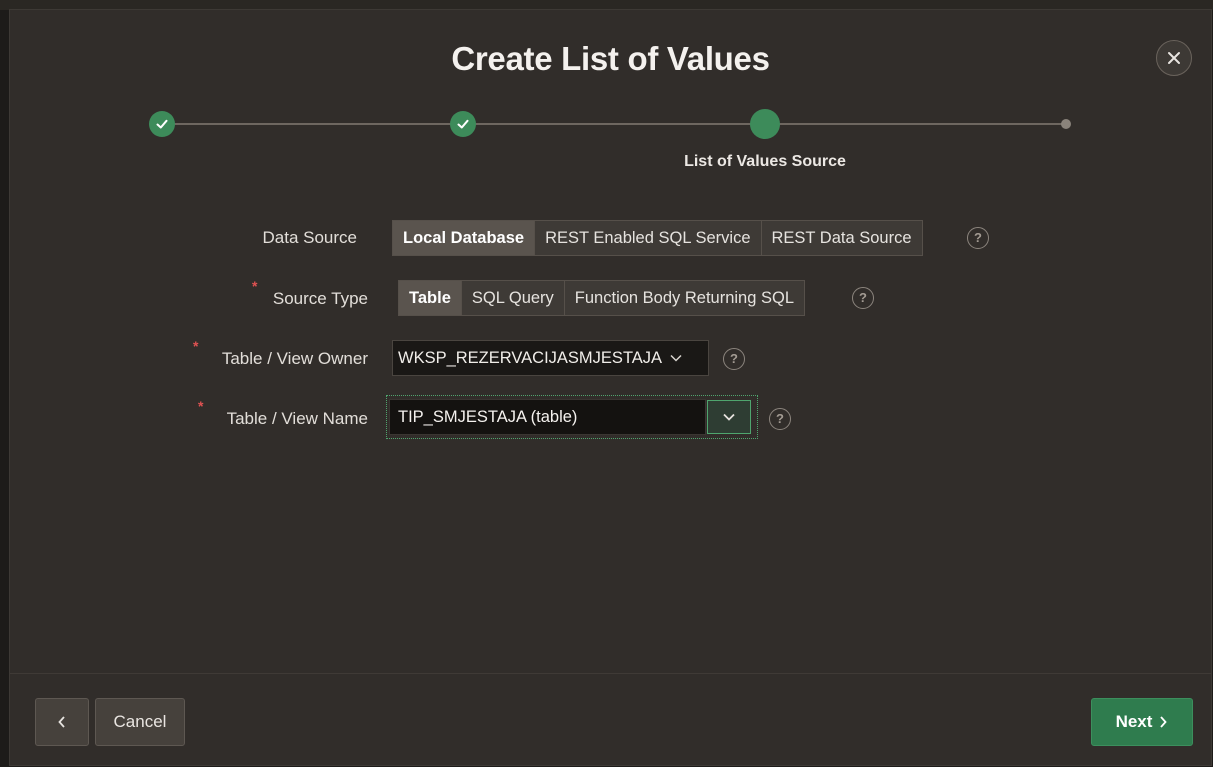 This screenshot has height=767, width=1213. I want to click on source-type-label: Source Type, so click(320, 298).